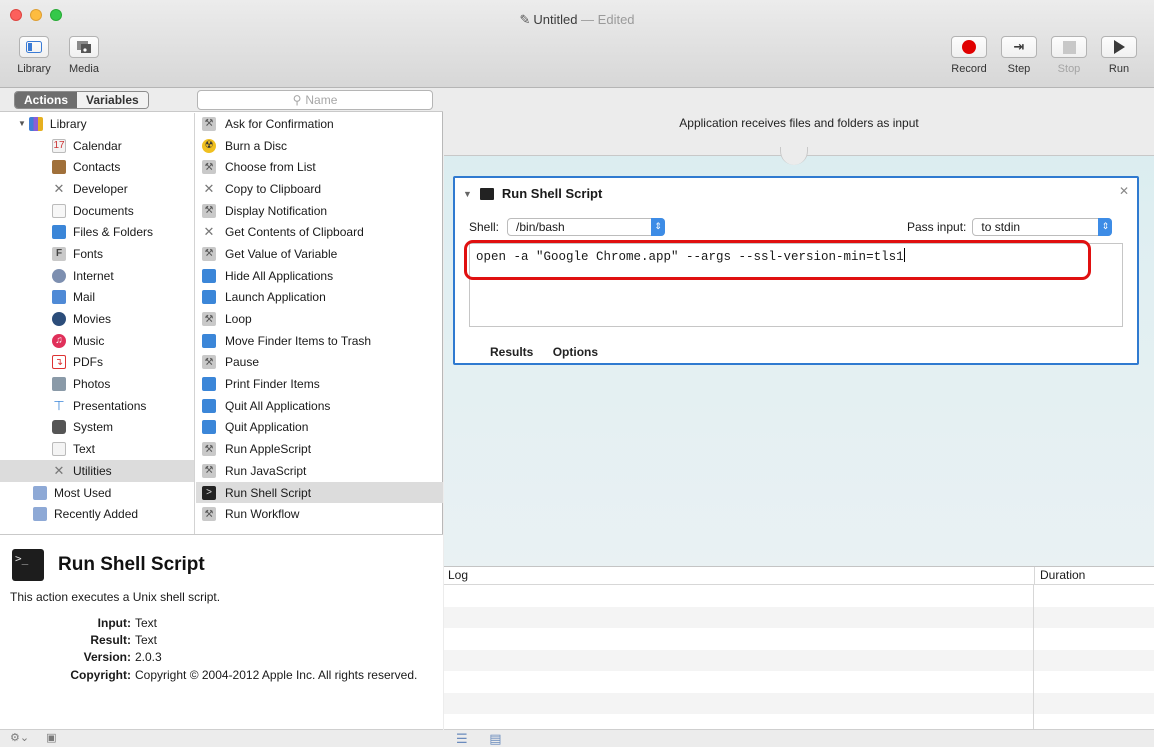  Describe the element at coordinates (586, 227) in the screenshot. I see `shell-select: /bin/bash ⇕` at that location.